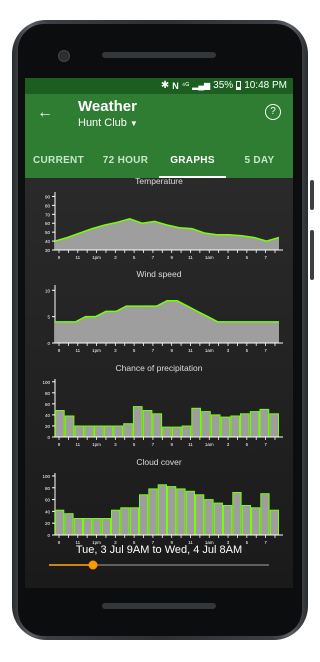  Describe the element at coordinates (223, 85) in the screenshot. I see `battery-percent: 35%` at that location.